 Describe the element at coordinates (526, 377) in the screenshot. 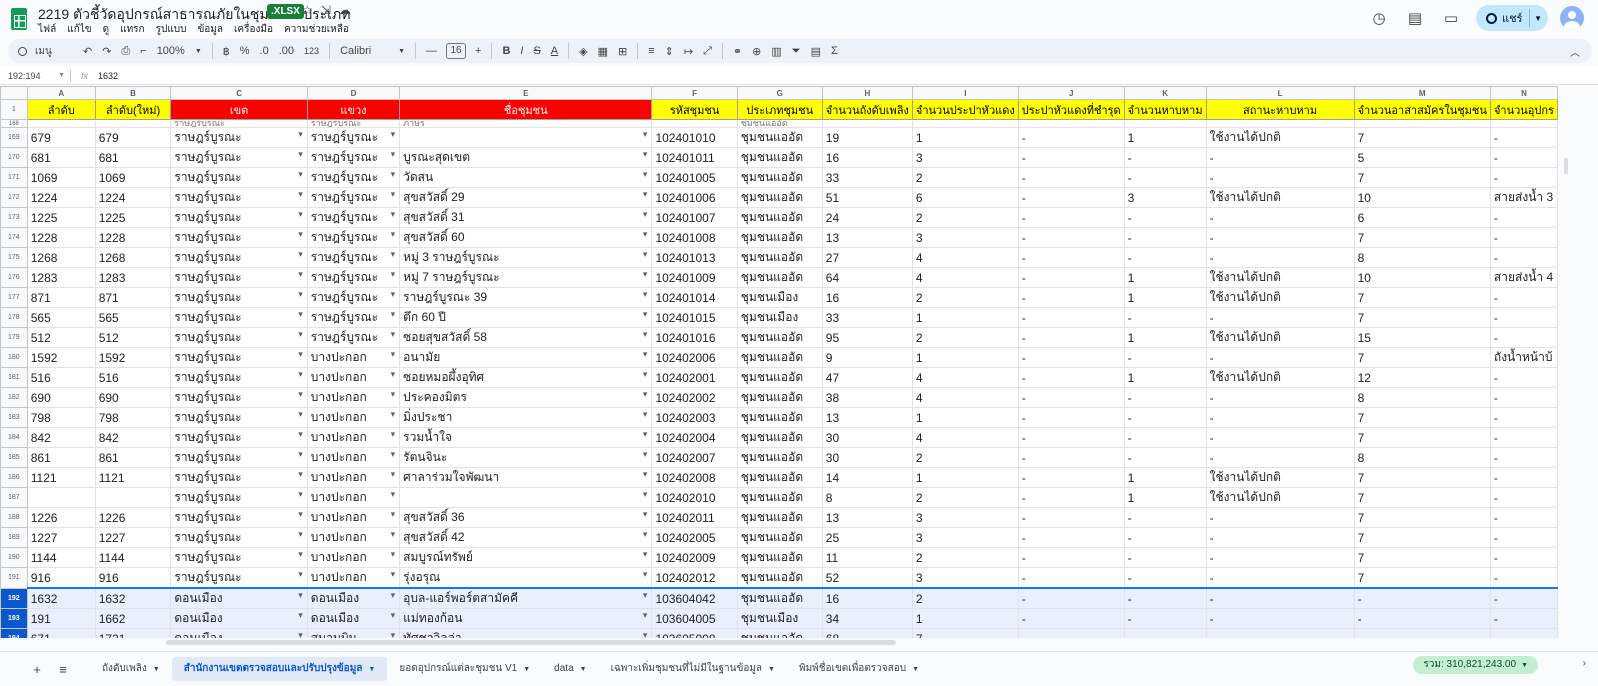

I see `grid-cell: ซอยหมอผึ้งอุทิศ` at that location.